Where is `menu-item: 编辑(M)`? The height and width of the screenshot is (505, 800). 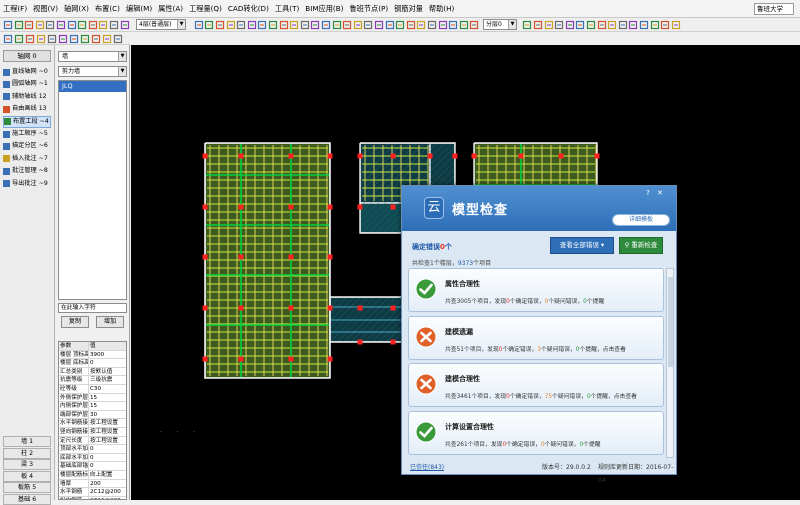 menu-item: 编辑(M) is located at coordinates (139, 9).